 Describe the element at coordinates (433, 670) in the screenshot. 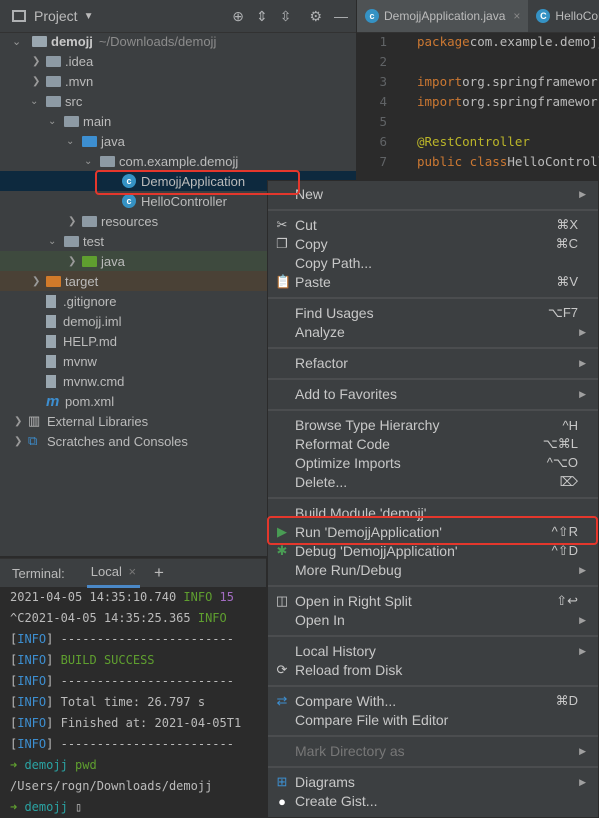

I see `menu-item-reload-from-disk: ⟳ Reload from Disk` at that location.